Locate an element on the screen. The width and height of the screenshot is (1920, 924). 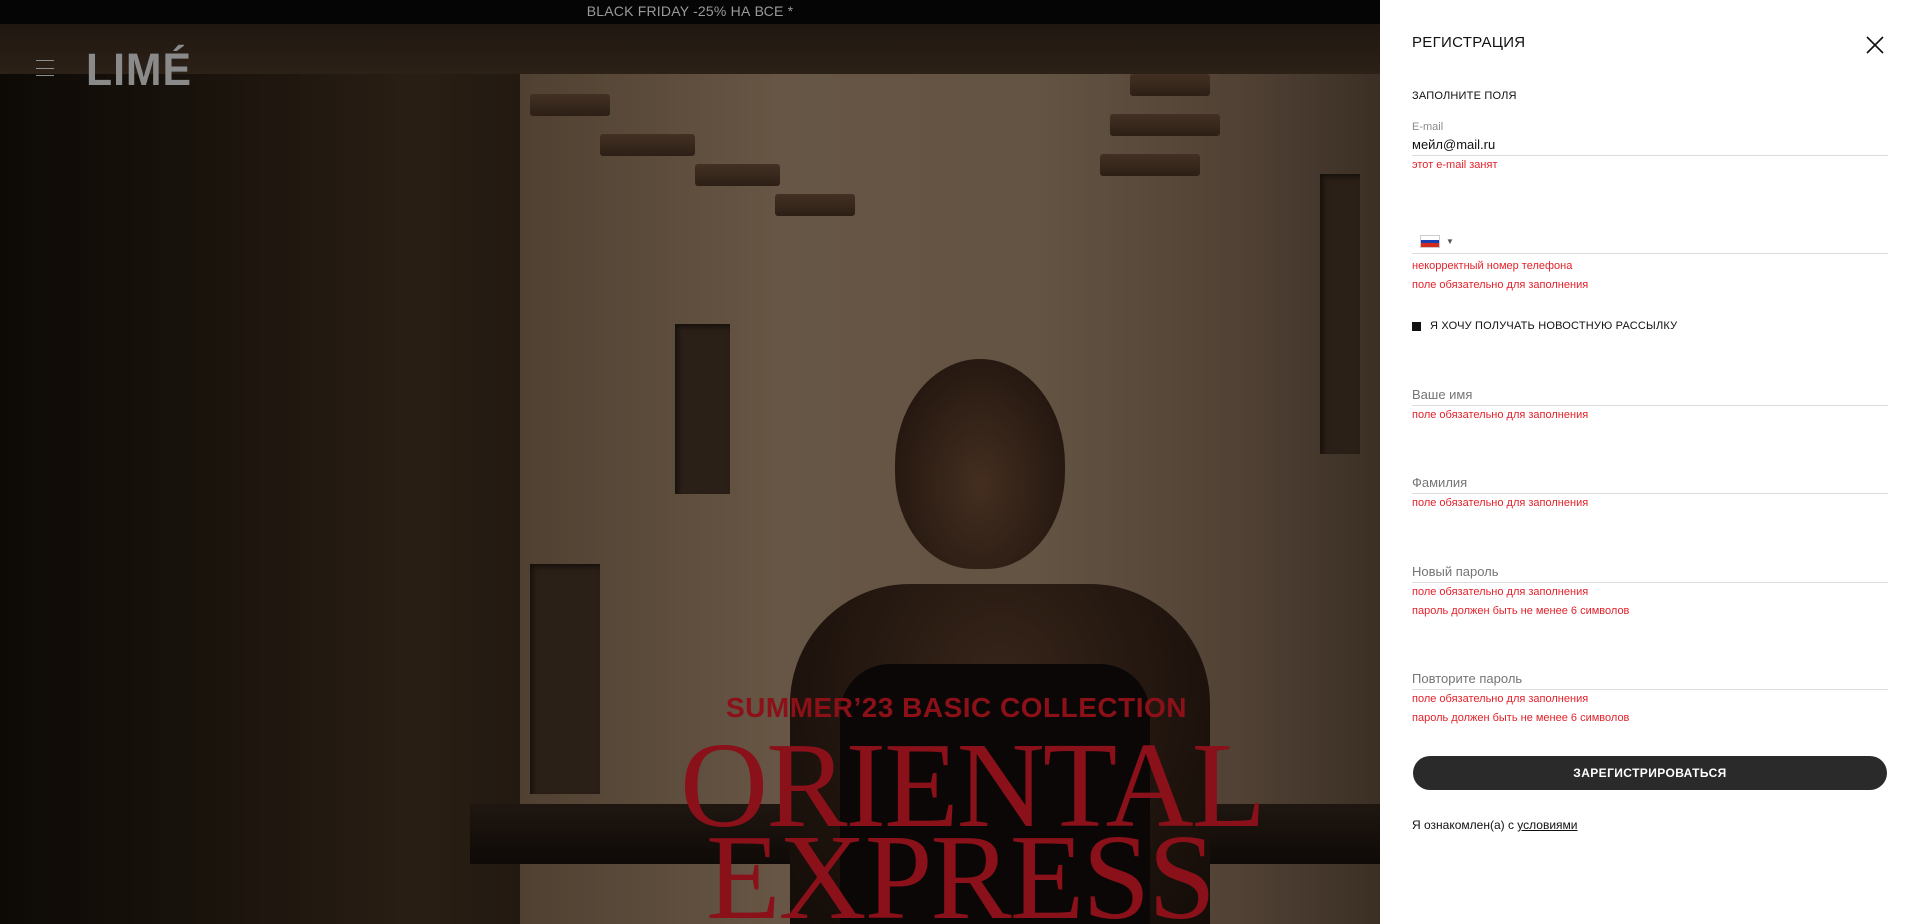
russia-flag-icon is located at coordinates (1430, 241).